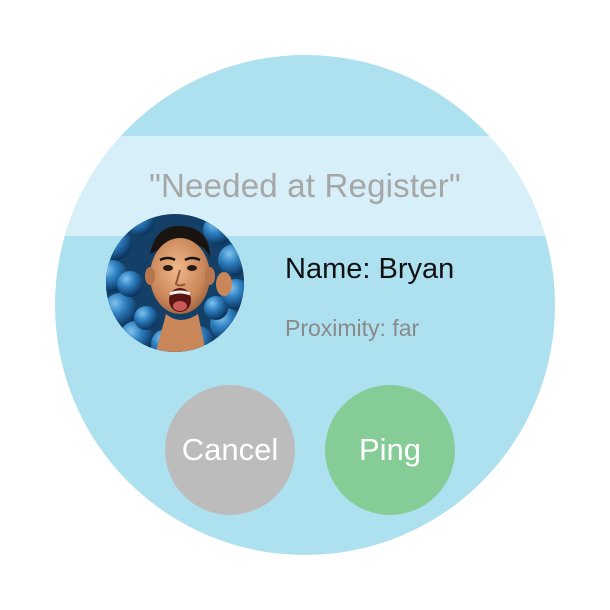 The width and height of the screenshot is (610, 610). What do you see at coordinates (370, 269) in the screenshot?
I see `contact-name: Name: Bryan` at bounding box center [370, 269].